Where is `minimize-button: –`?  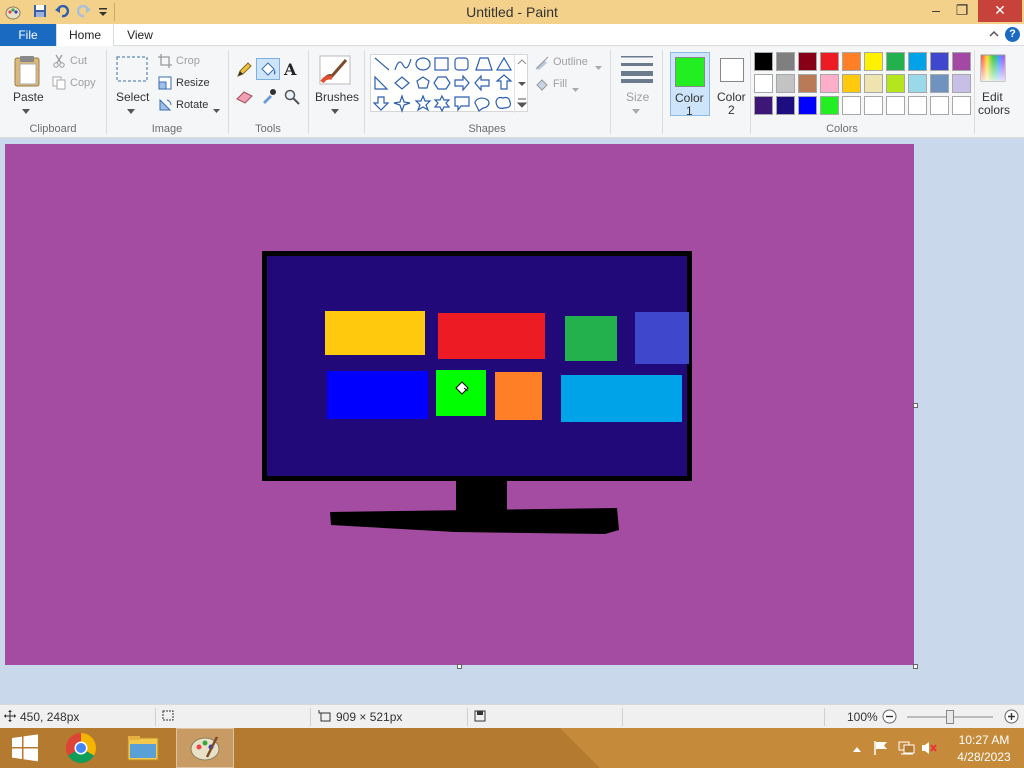
minimize-button: – is located at coordinates (936, 11).